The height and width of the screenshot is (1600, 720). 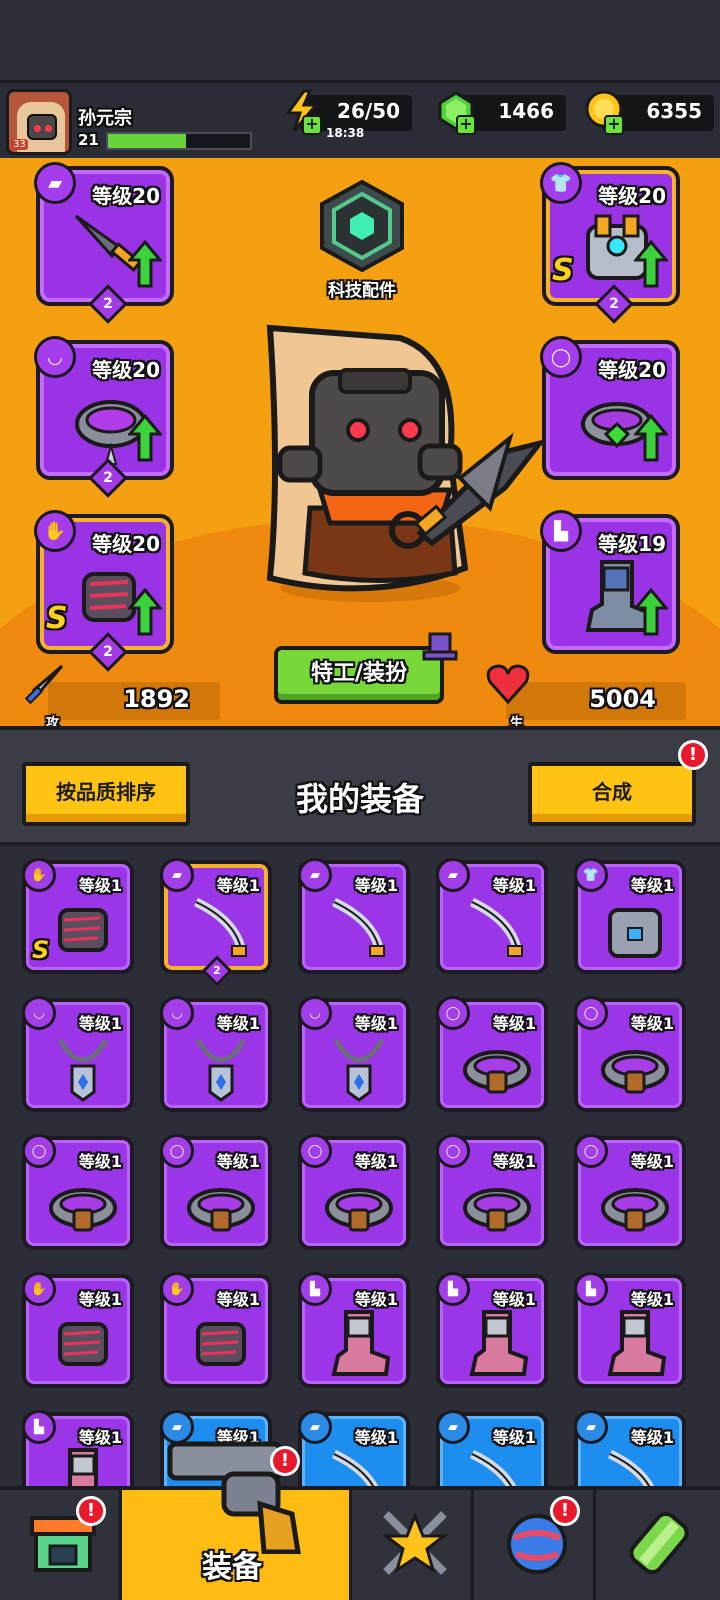 I want to click on slot-boots: ▙ 等级19, so click(x=610, y=582).